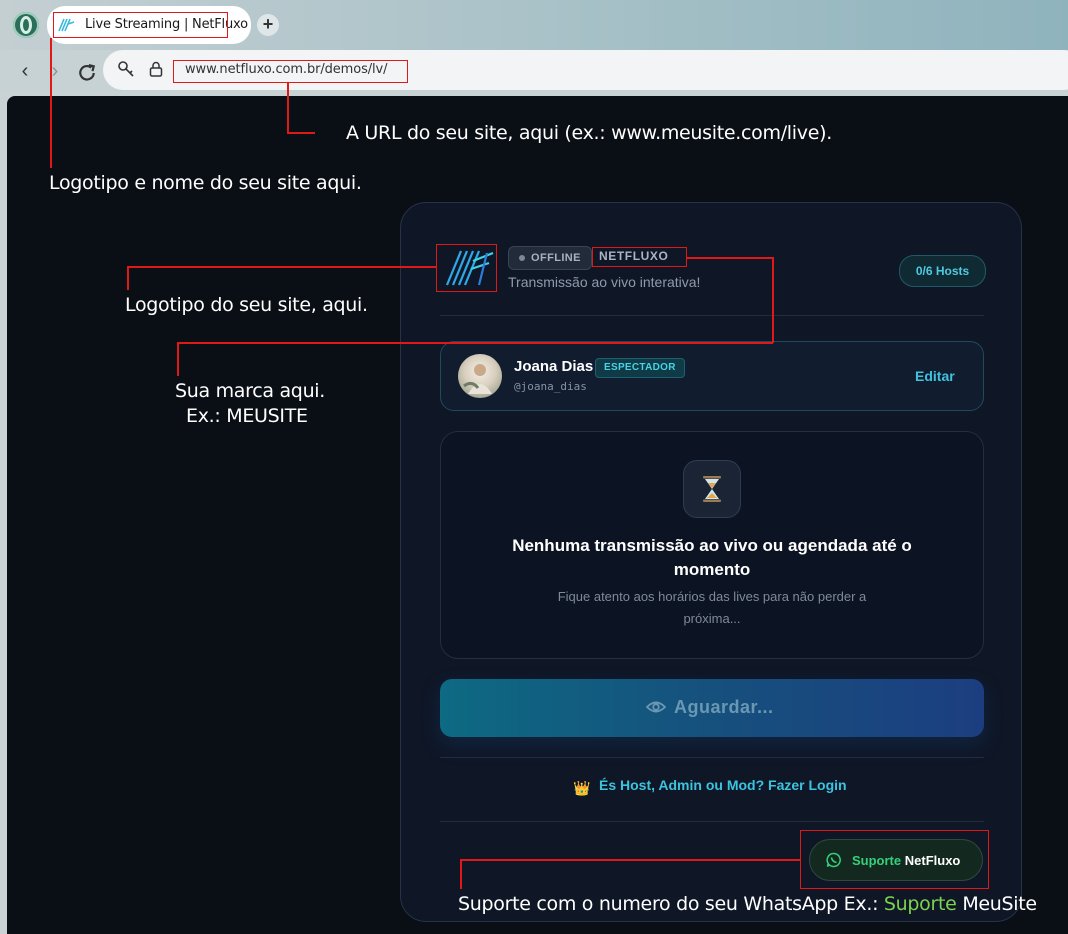 The image size is (1068, 934). I want to click on annotation-box-support, so click(894, 859).